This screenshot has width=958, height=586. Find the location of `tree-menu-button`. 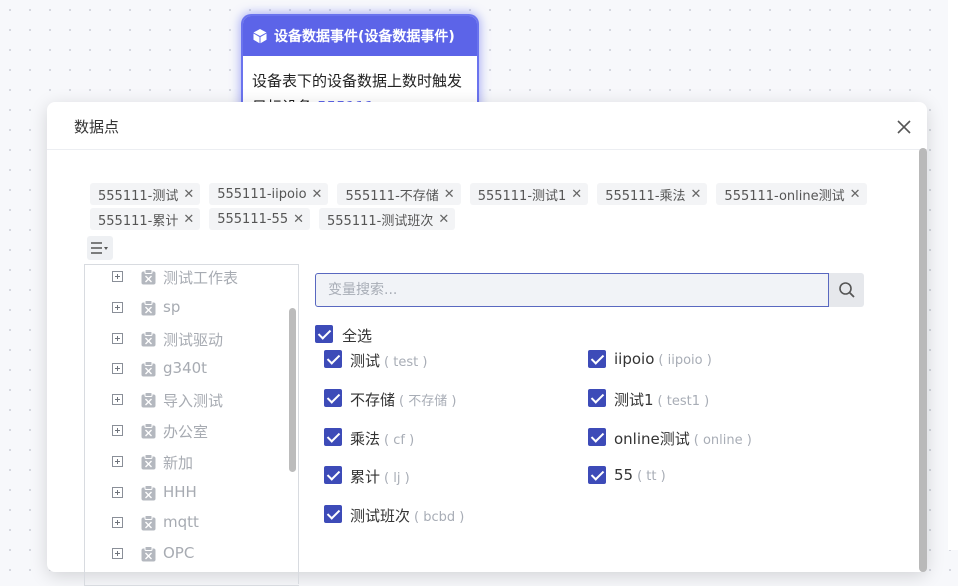

tree-menu-button is located at coordinates (100, 248).